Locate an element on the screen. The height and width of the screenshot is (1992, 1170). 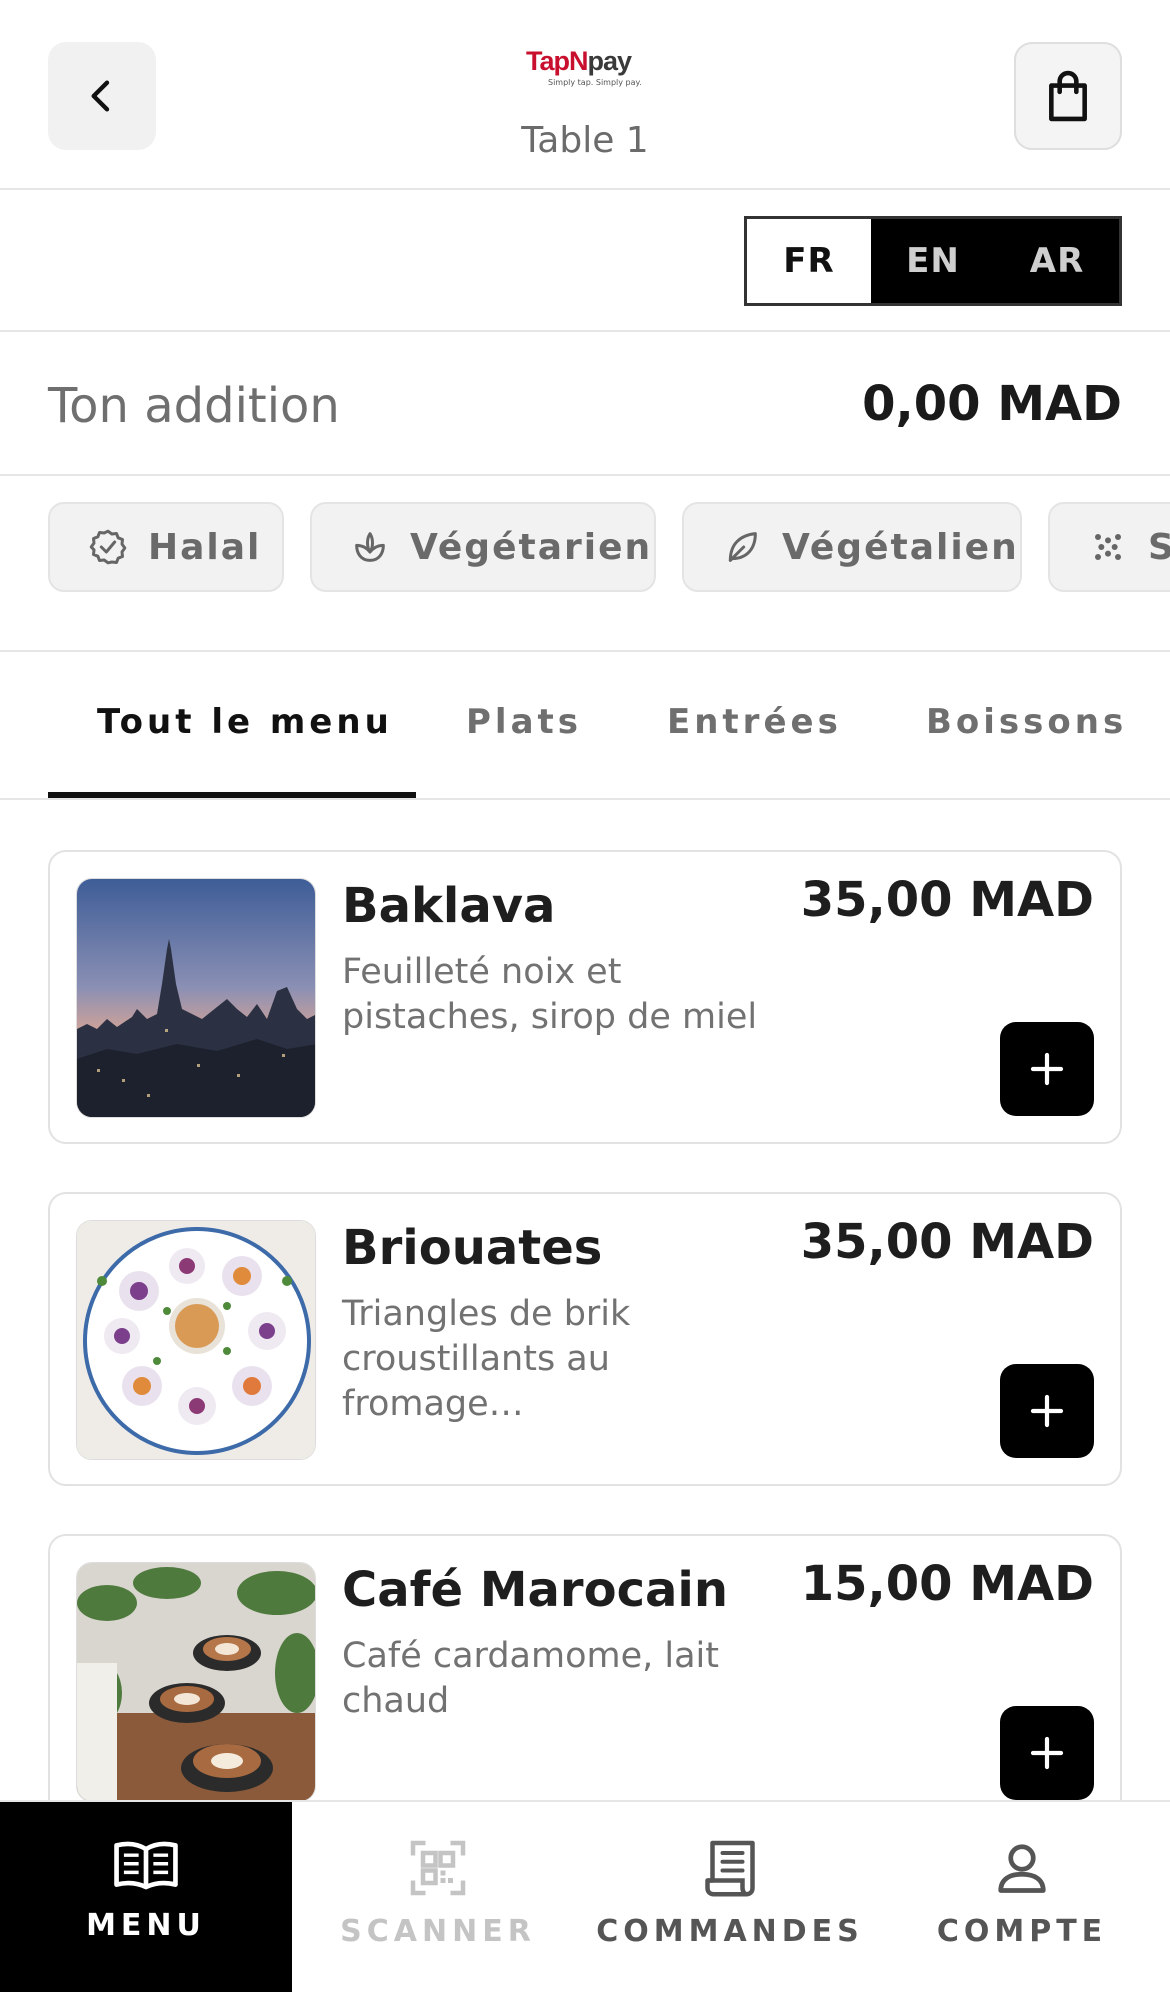
lang-option-en: EN is located at coordinates (933, 261).